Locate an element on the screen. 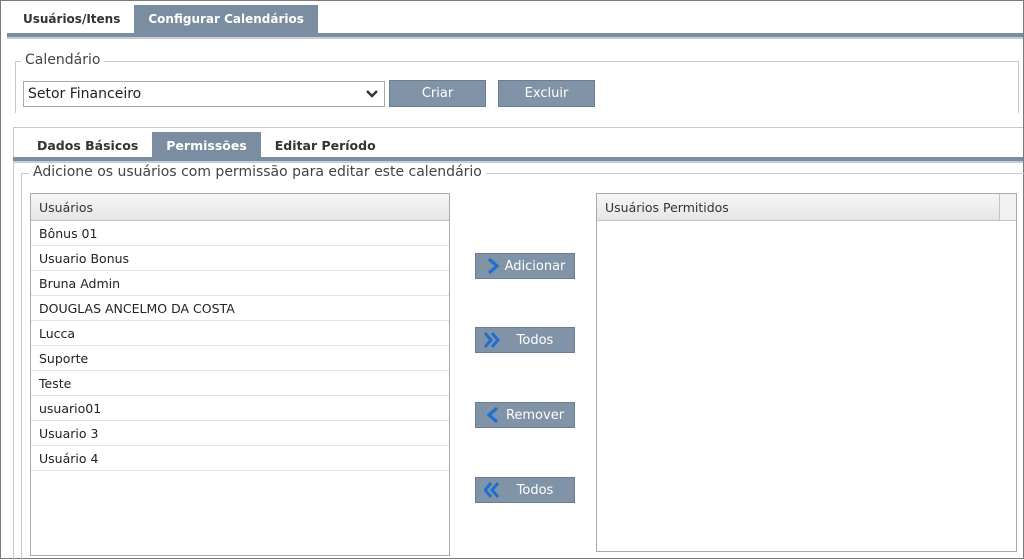  list-item: Bruna Admin is located at coordinates (240, 283).